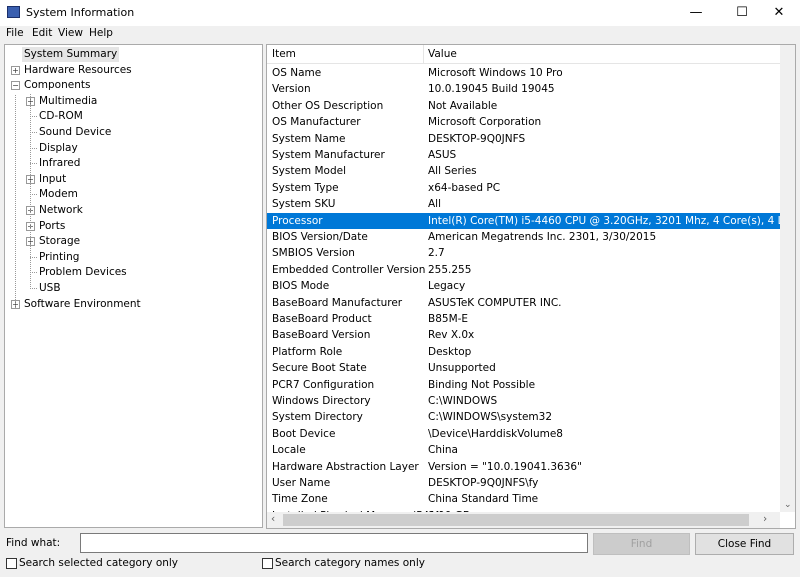  What do you see at coordinates (423, 54) in the screenshot?
I see `column-divider` at bounding box center [423, 54].